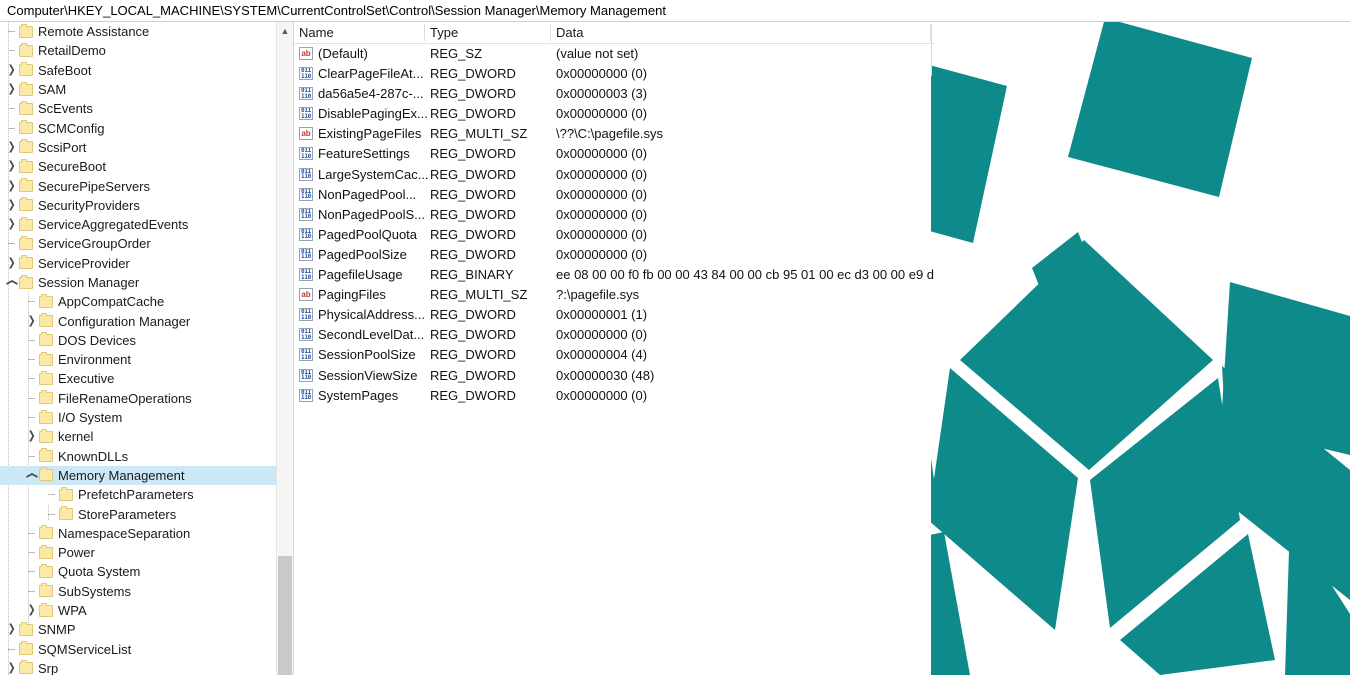 This screenshot has width=1350, height=675. Describe the element at coordinates (146, 70) in the screenshot. I see `tree-item-safeboot: ❯ SafeBoot` at that location.